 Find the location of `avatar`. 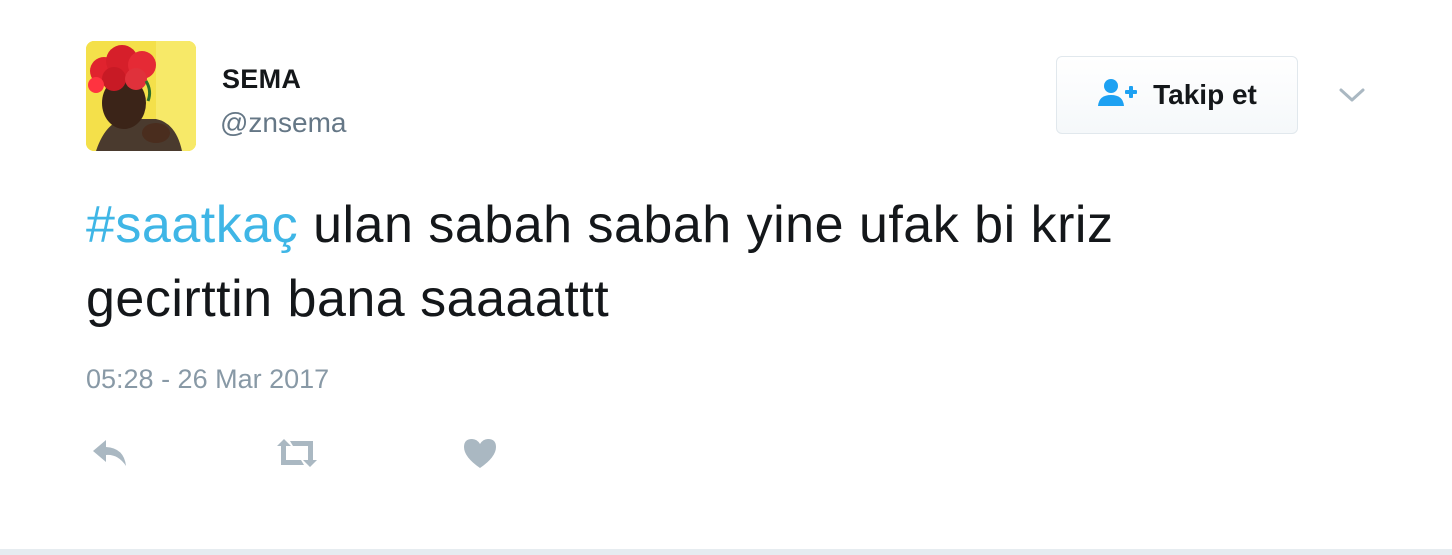

avatar is located at coordinates (141, 96).